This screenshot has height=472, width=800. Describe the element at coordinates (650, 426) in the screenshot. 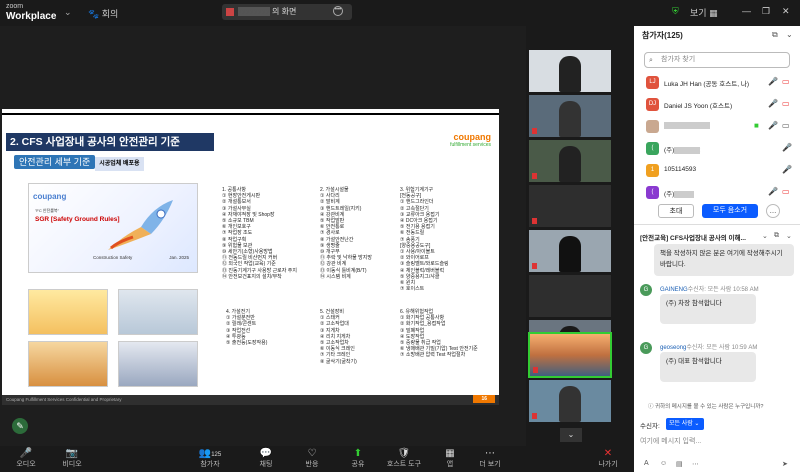

I see `recipient-label: 수신자:` at that location.